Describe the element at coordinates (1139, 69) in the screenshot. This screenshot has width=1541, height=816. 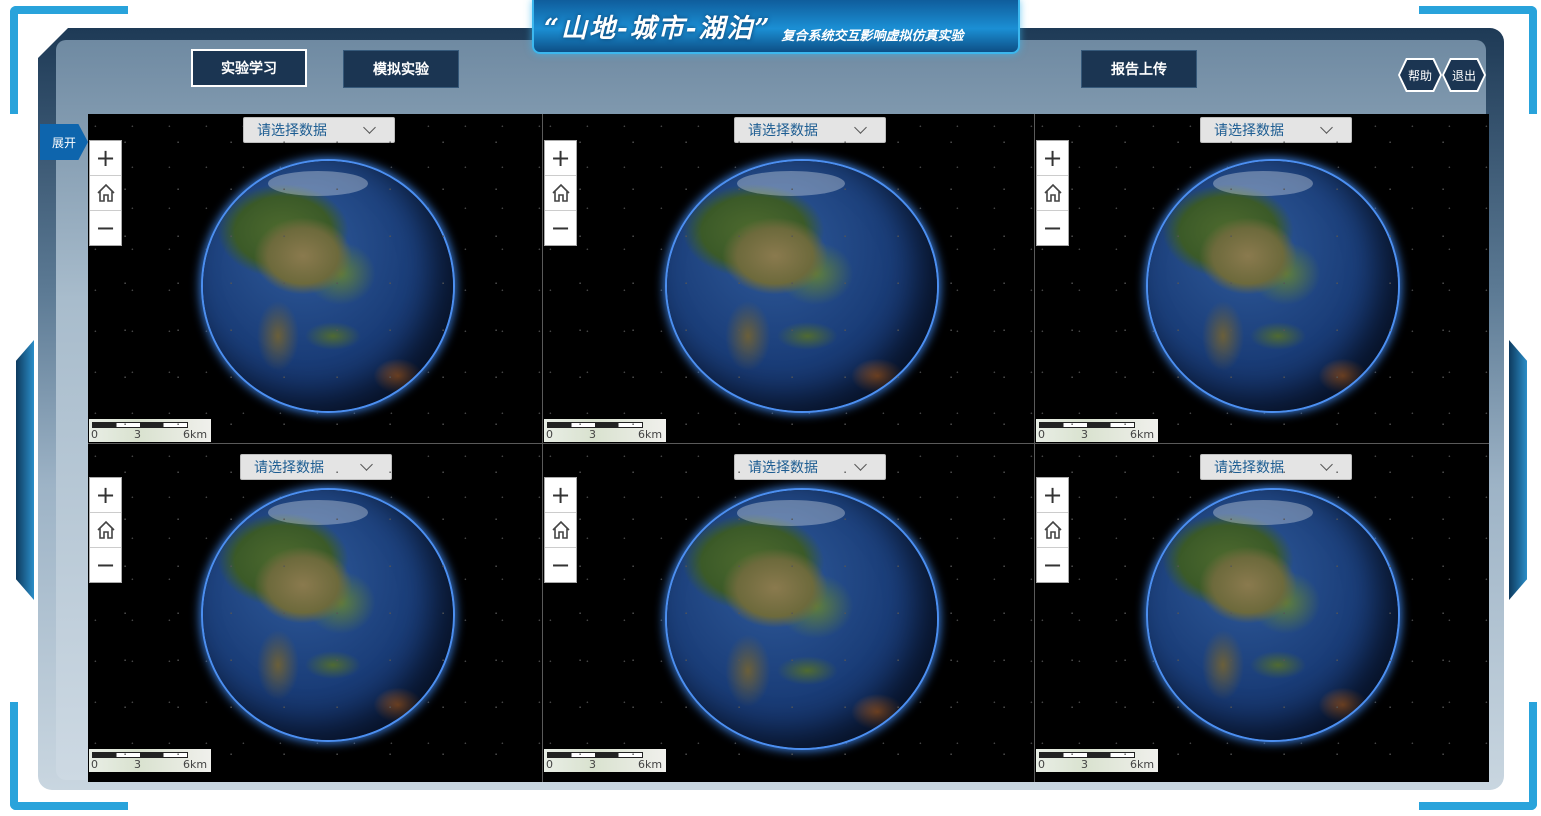
I see `report-upload-button: 报告上传` at that location.